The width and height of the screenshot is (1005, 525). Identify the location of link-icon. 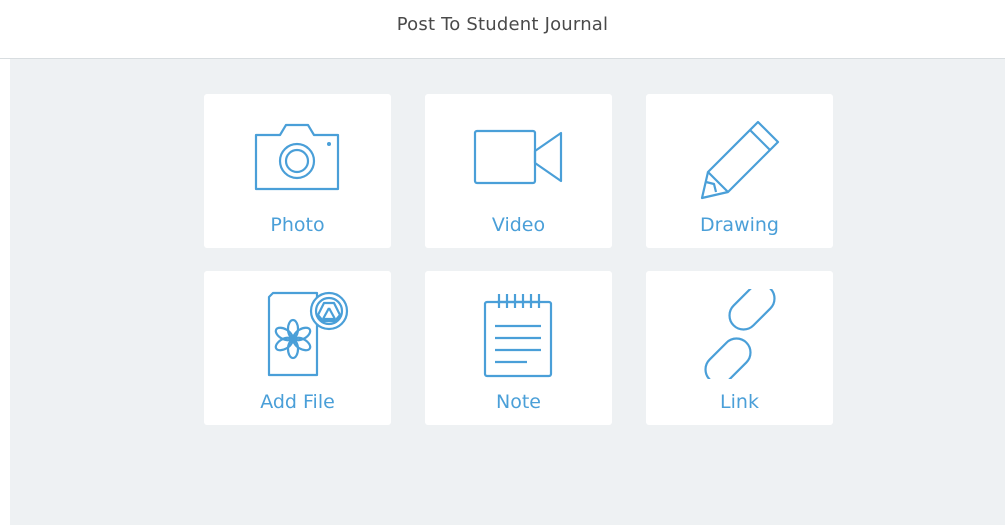
(739, 334).